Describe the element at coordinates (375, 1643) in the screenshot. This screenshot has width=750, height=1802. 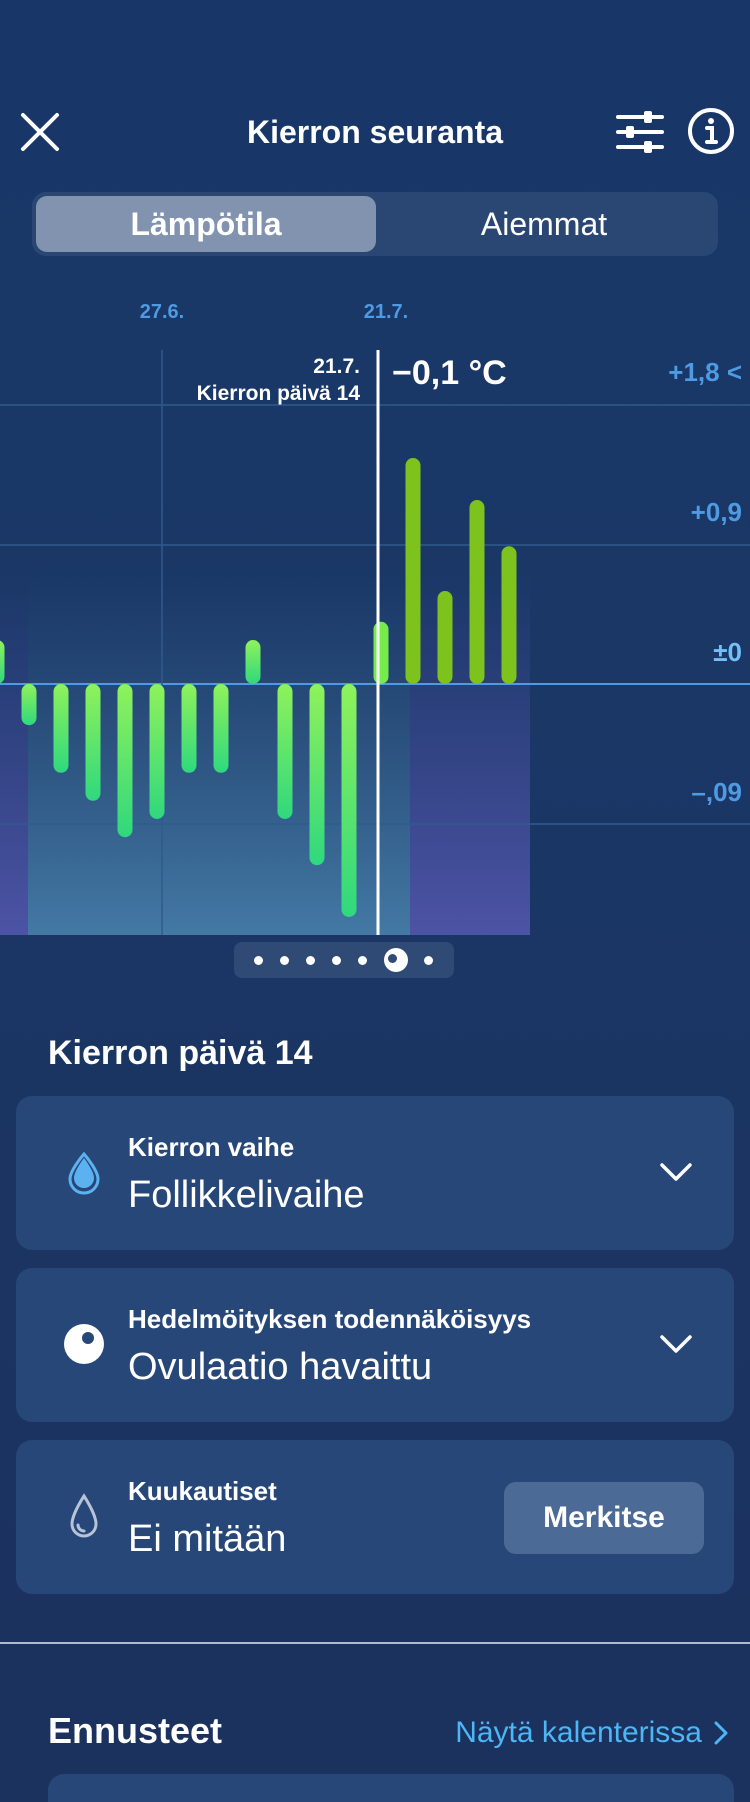
I see `divider` at that location.